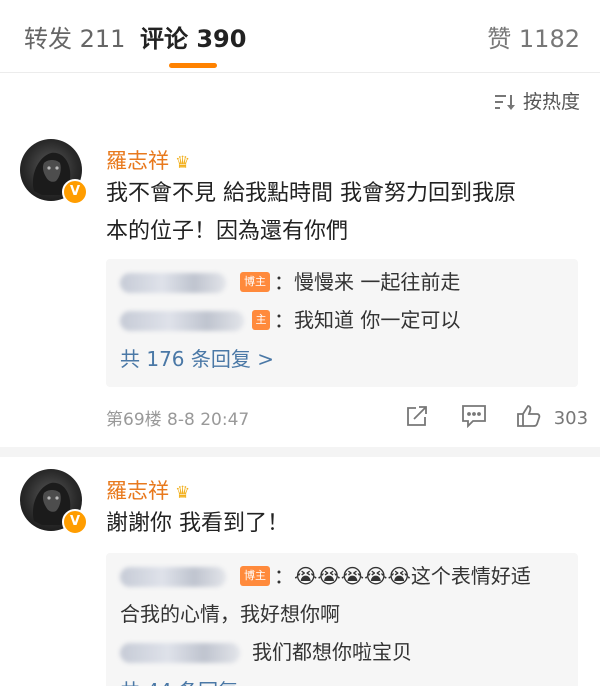  Describe the element at coordinates (571, 418) in the screenshot. I see `like-count: 303` at that location.